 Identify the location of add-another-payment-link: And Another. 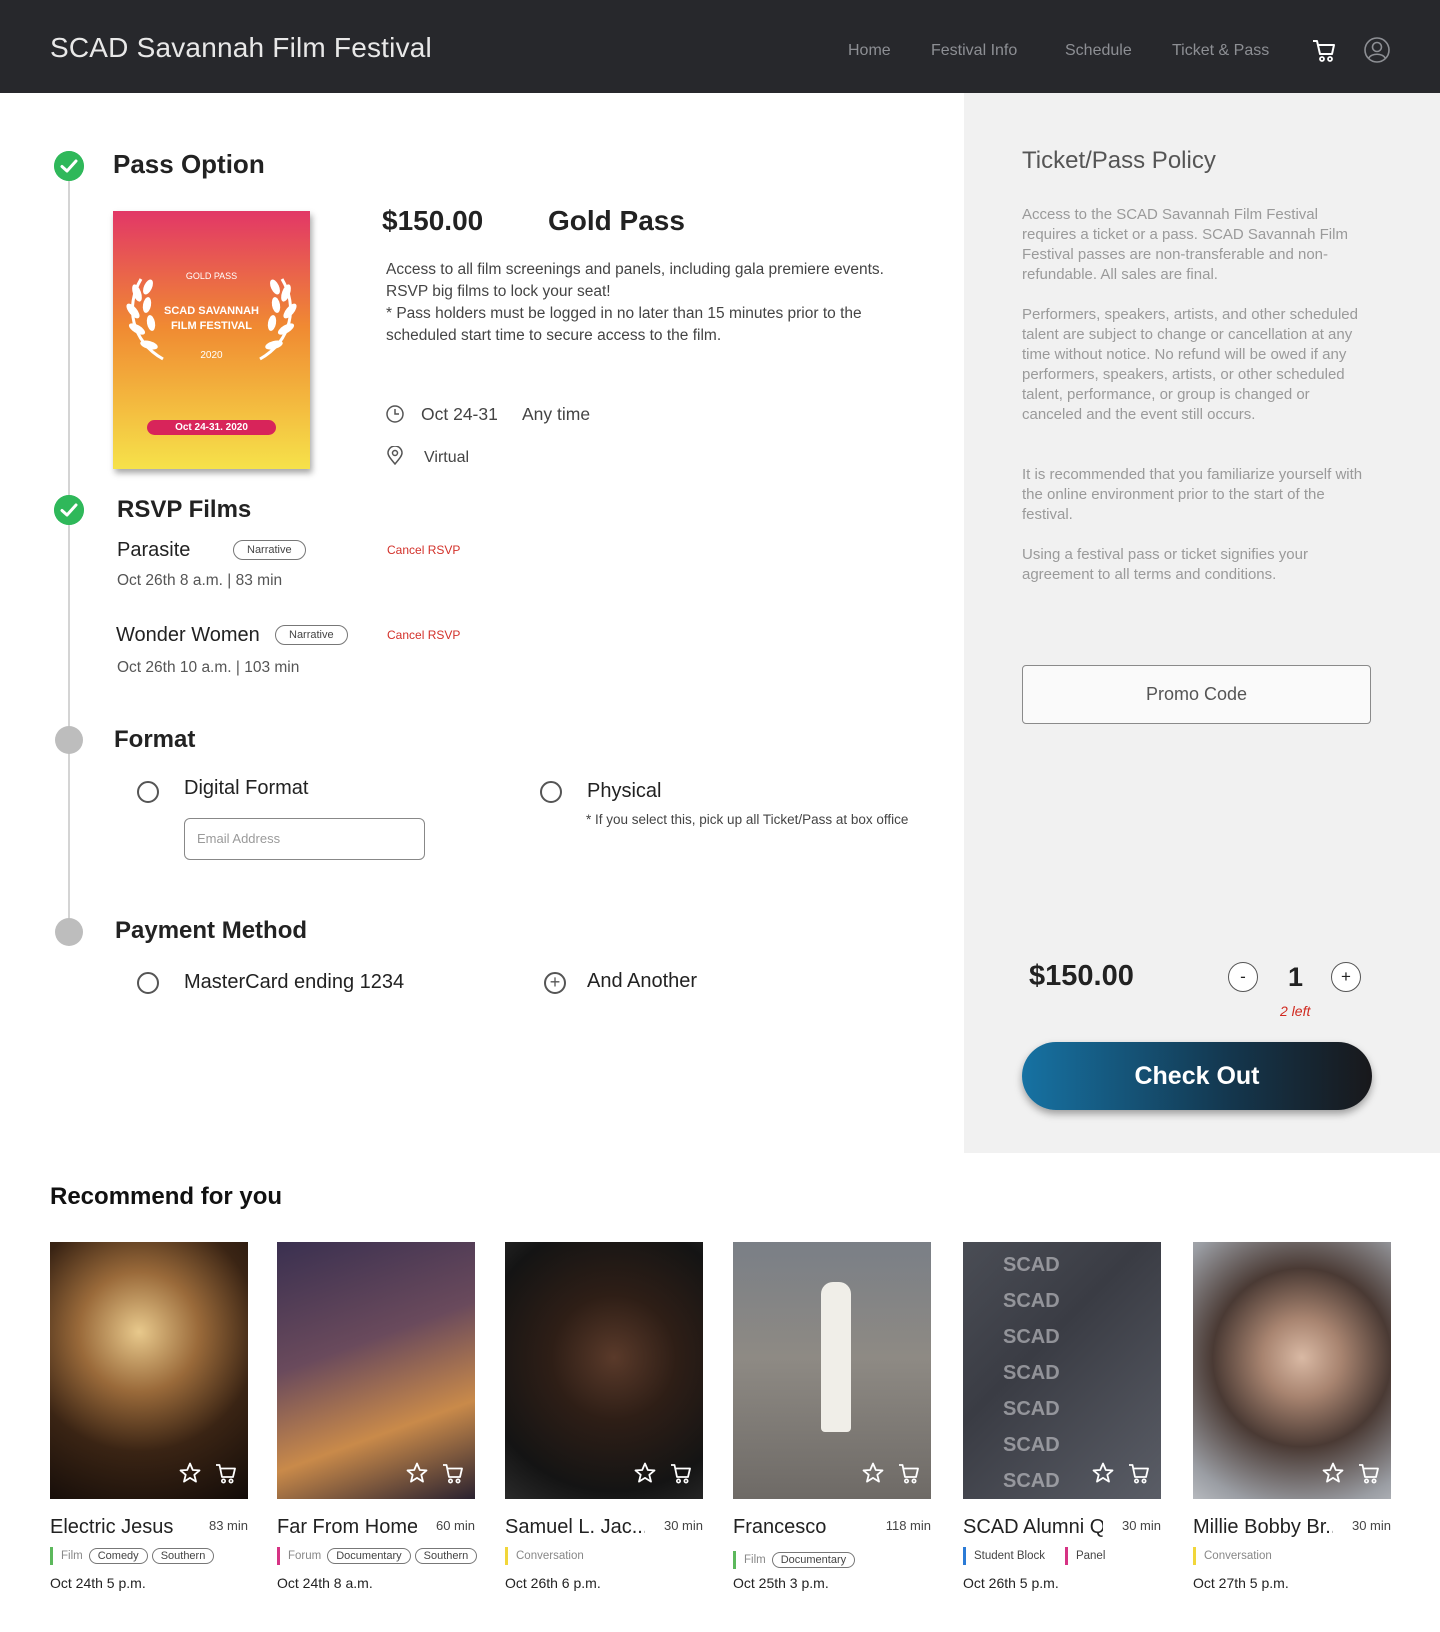
(642, 981).